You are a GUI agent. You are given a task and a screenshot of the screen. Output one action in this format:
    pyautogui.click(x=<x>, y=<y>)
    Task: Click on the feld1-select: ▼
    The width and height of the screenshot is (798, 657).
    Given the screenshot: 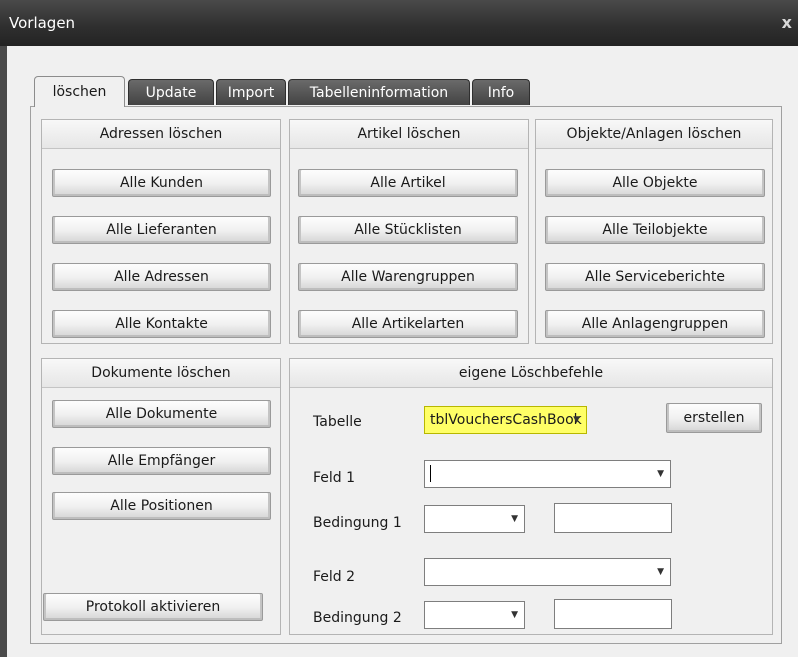 What is the action you would take?
    pyautogui.click(x=547, y=474)
    